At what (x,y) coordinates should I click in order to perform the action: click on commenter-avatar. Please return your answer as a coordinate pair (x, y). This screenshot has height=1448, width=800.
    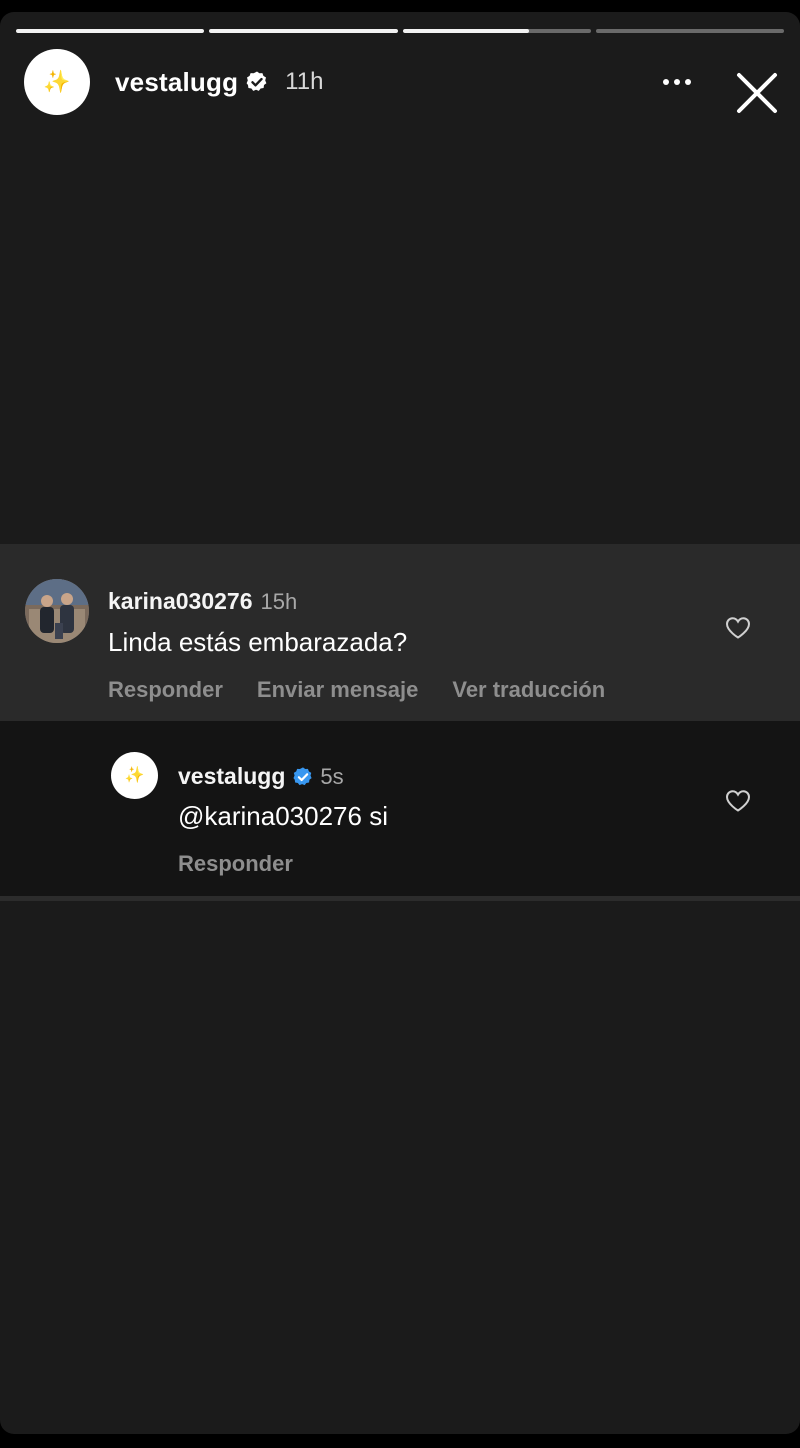
    Looking at the image, I should click on (57, 611).